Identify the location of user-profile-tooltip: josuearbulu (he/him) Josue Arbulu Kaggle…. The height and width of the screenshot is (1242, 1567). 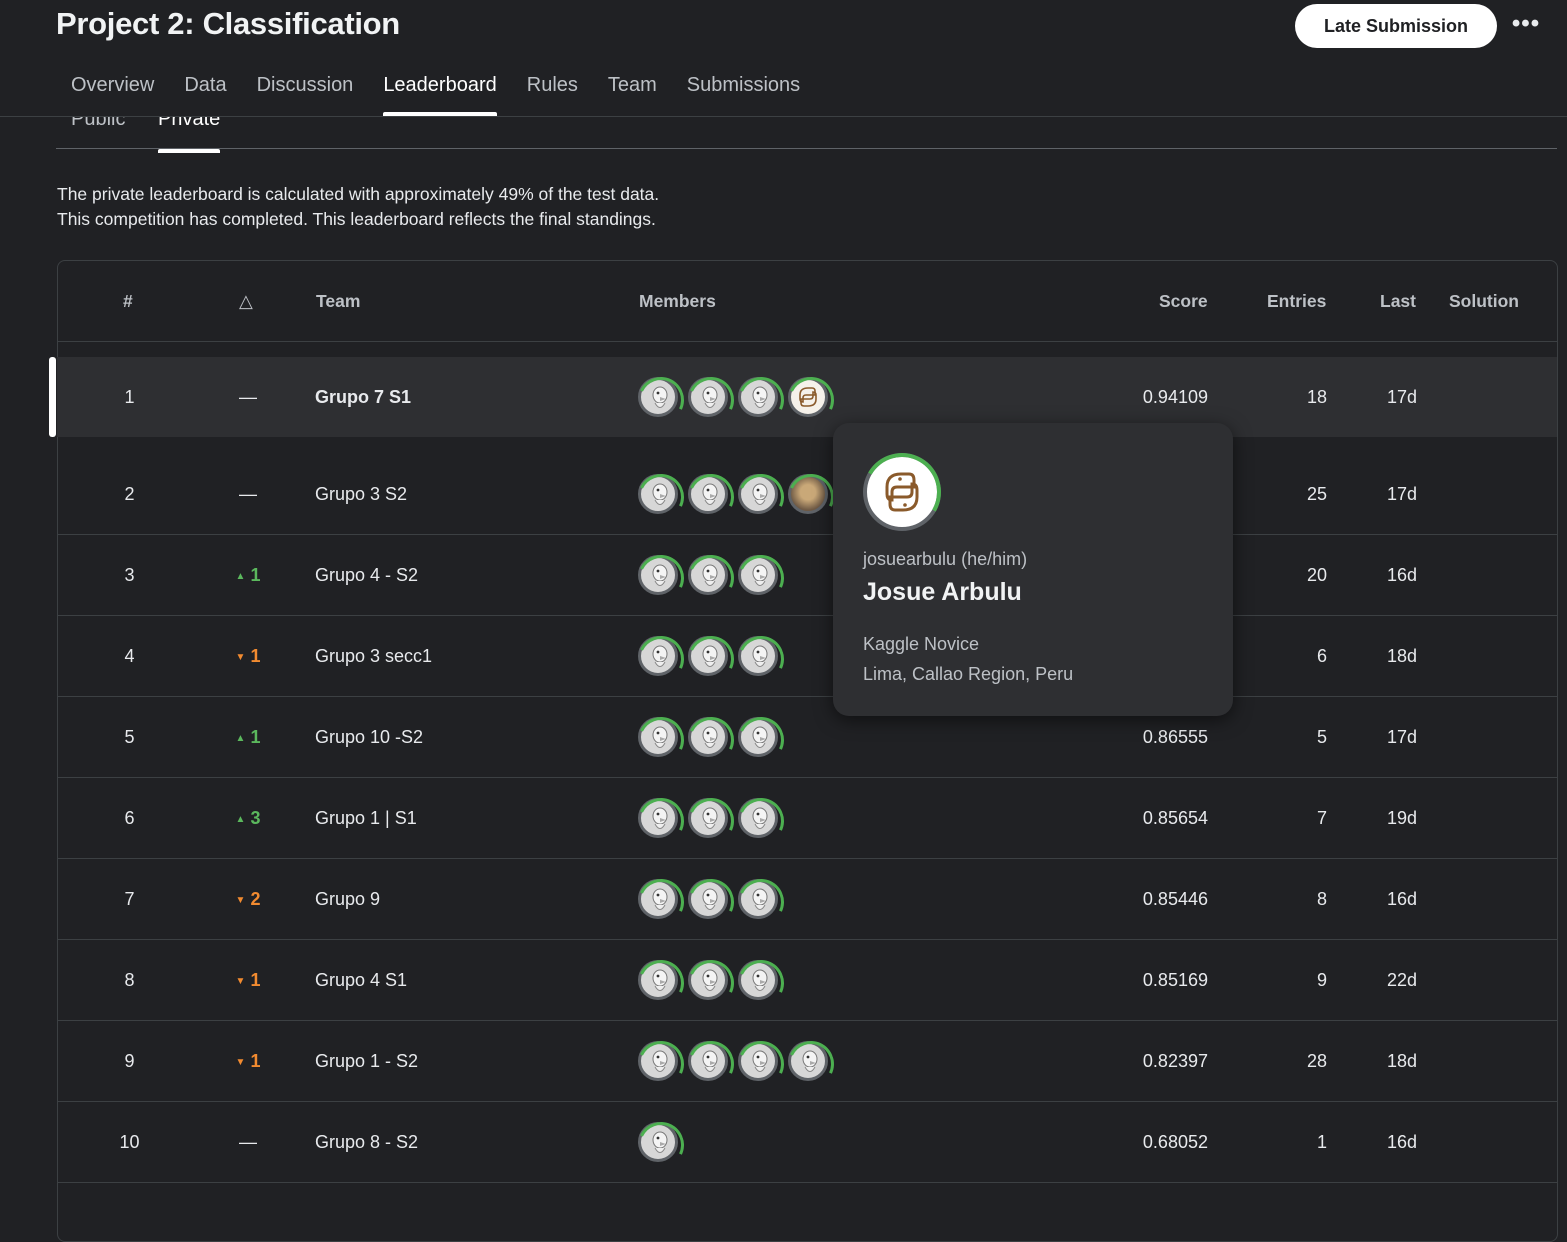
(1033, 569).